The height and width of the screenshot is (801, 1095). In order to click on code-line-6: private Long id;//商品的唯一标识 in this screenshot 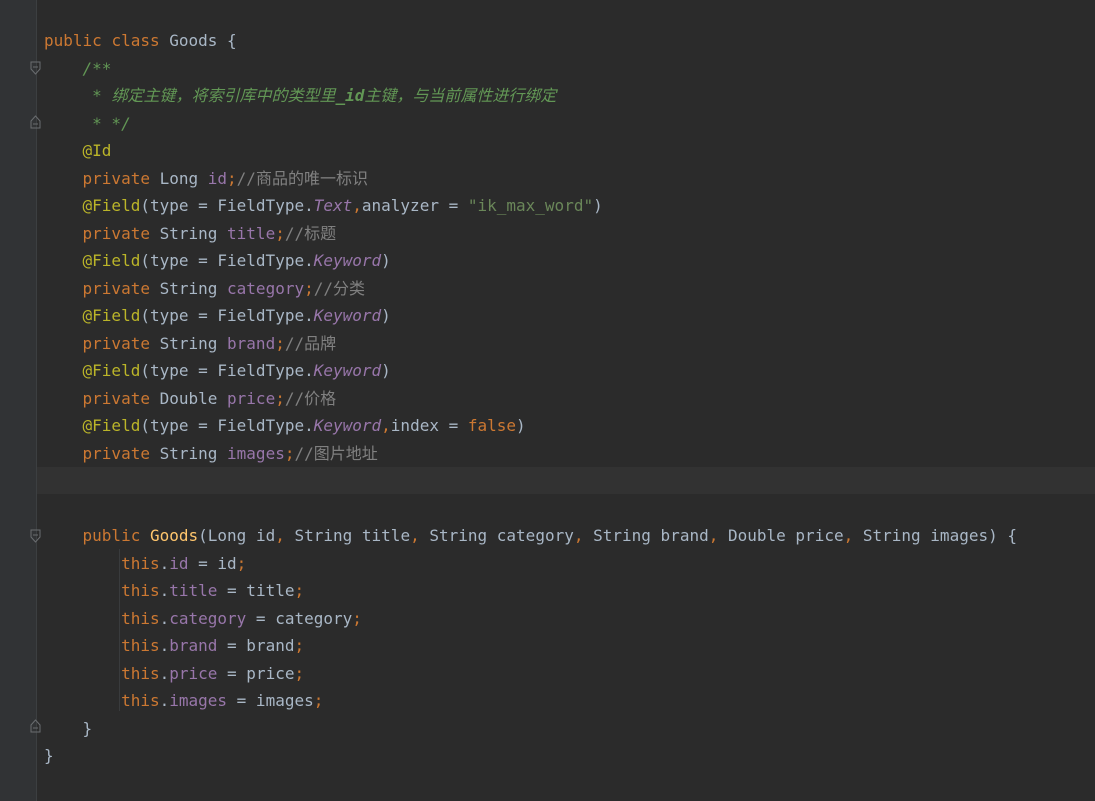, I will do `click(566, 178)`.